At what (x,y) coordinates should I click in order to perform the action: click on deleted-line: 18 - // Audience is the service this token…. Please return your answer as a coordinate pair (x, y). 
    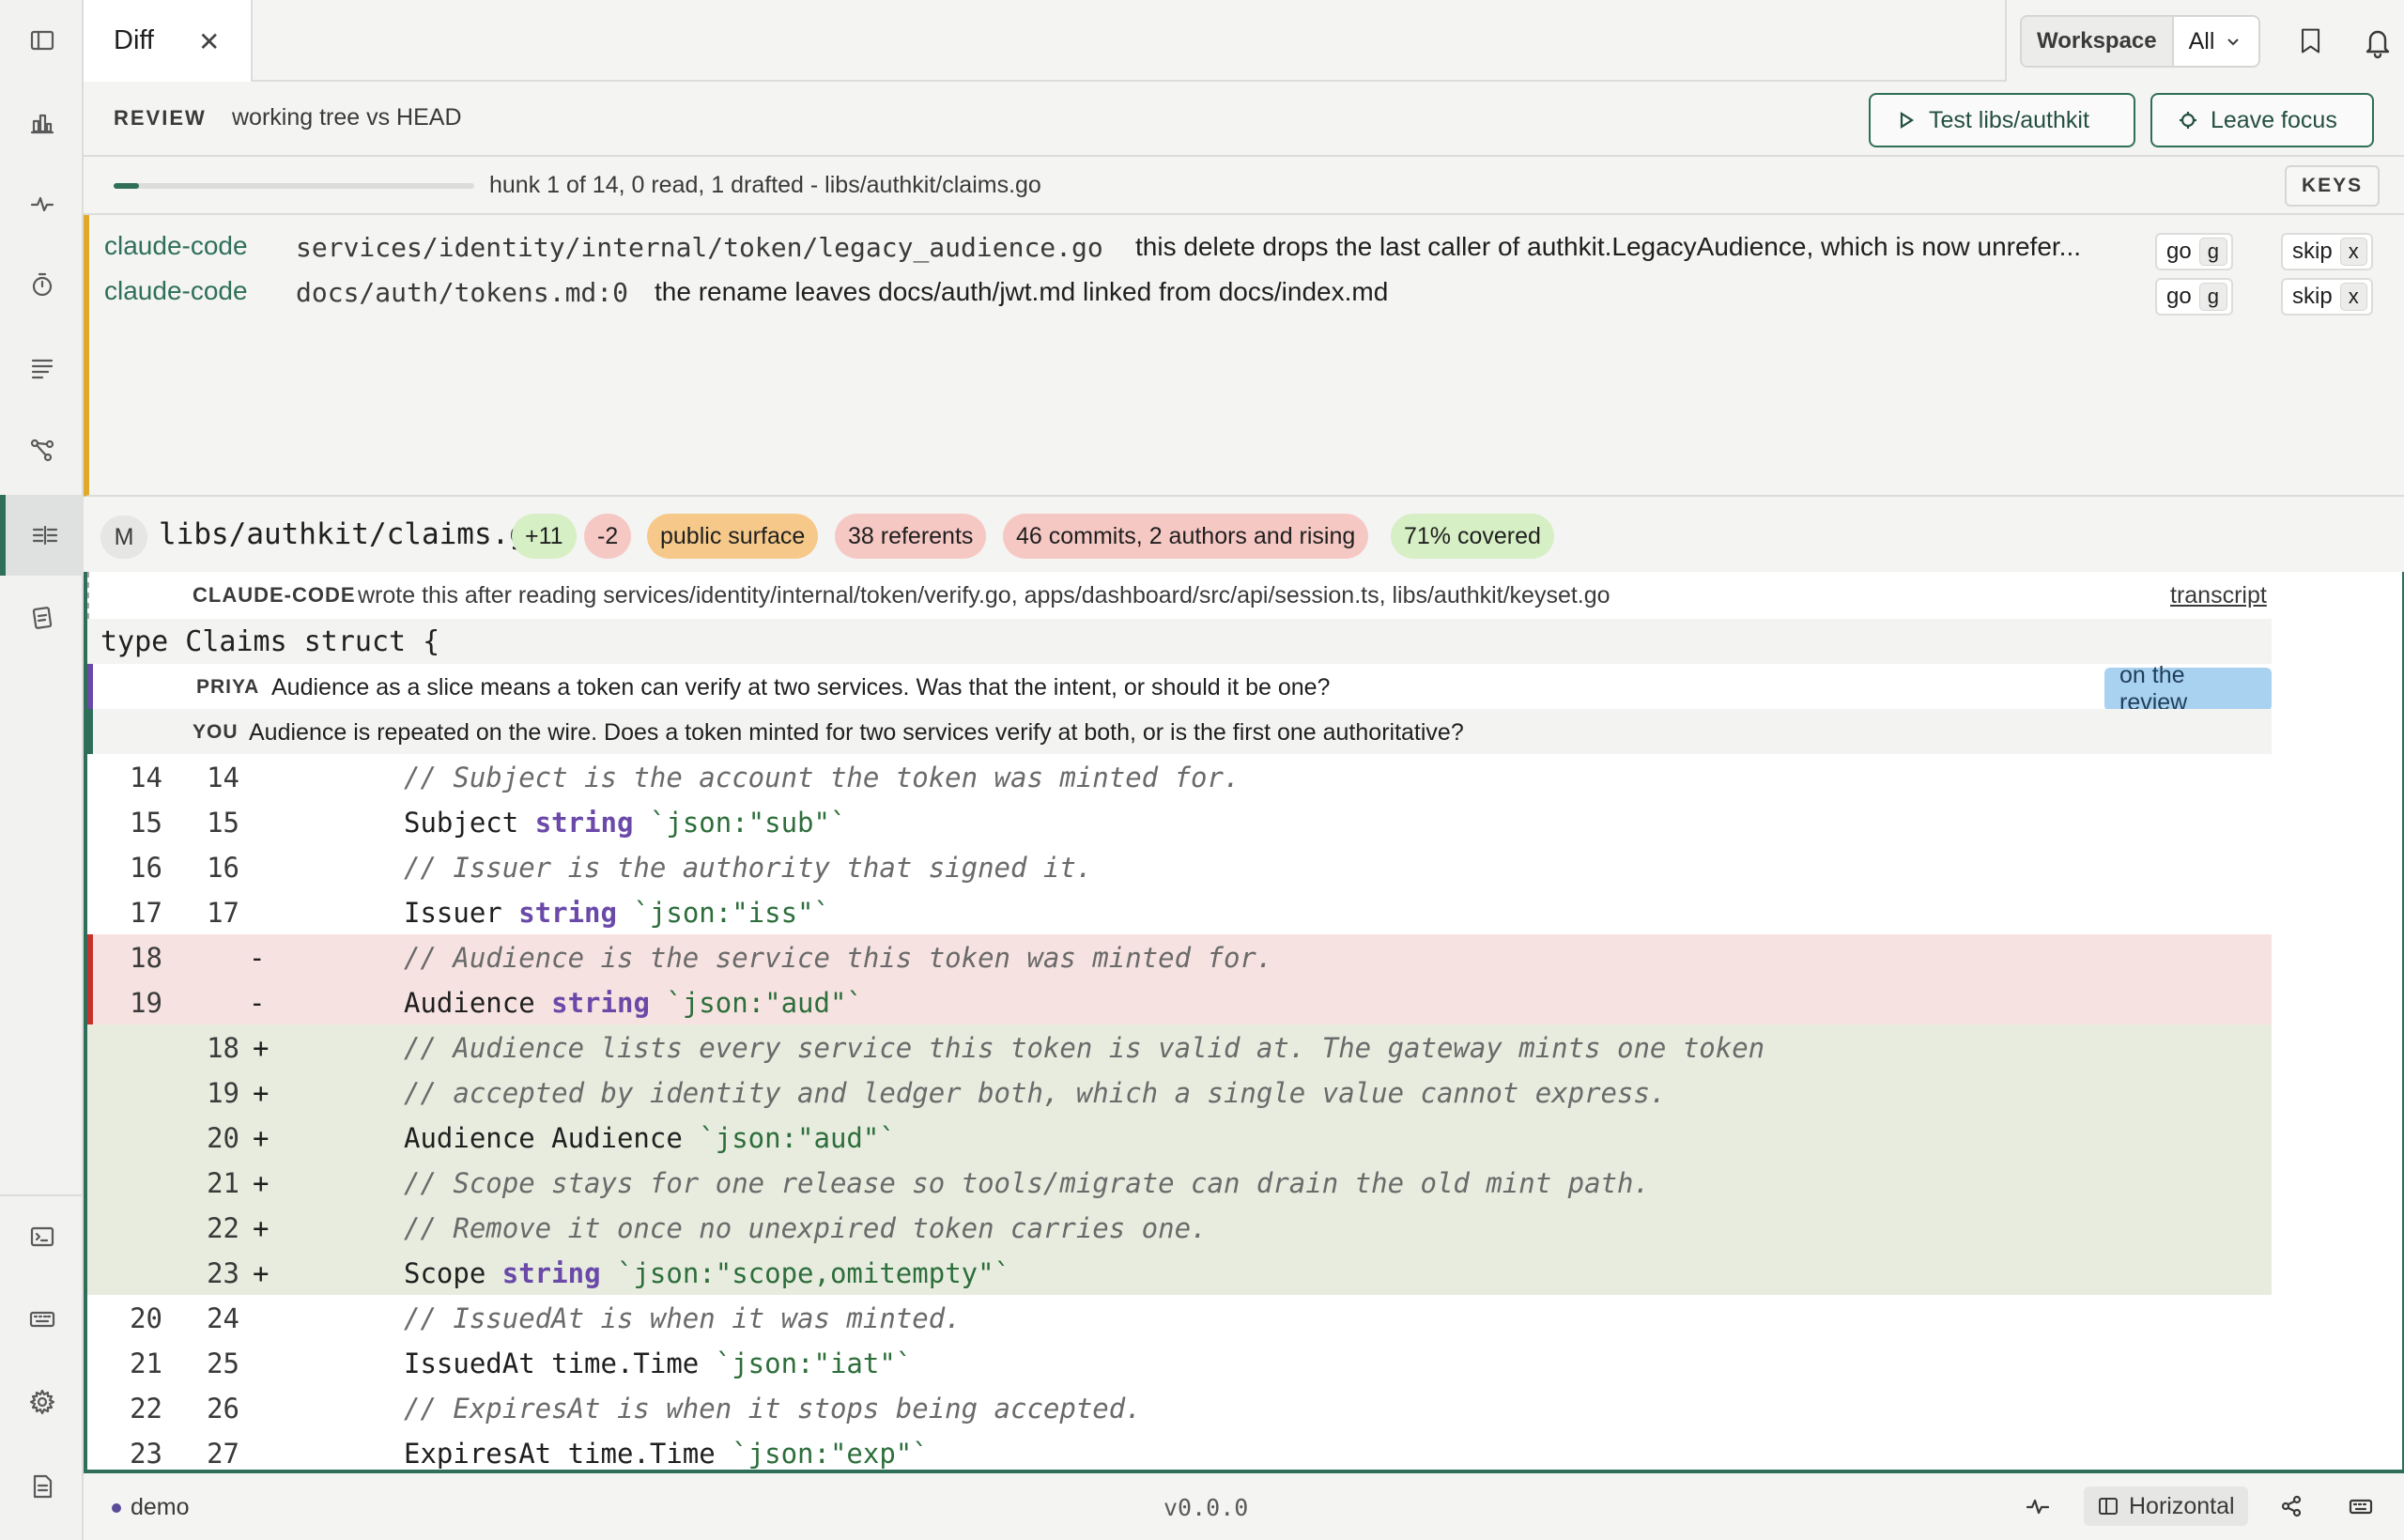
    Looking at the image, I should click on (1179, 956).